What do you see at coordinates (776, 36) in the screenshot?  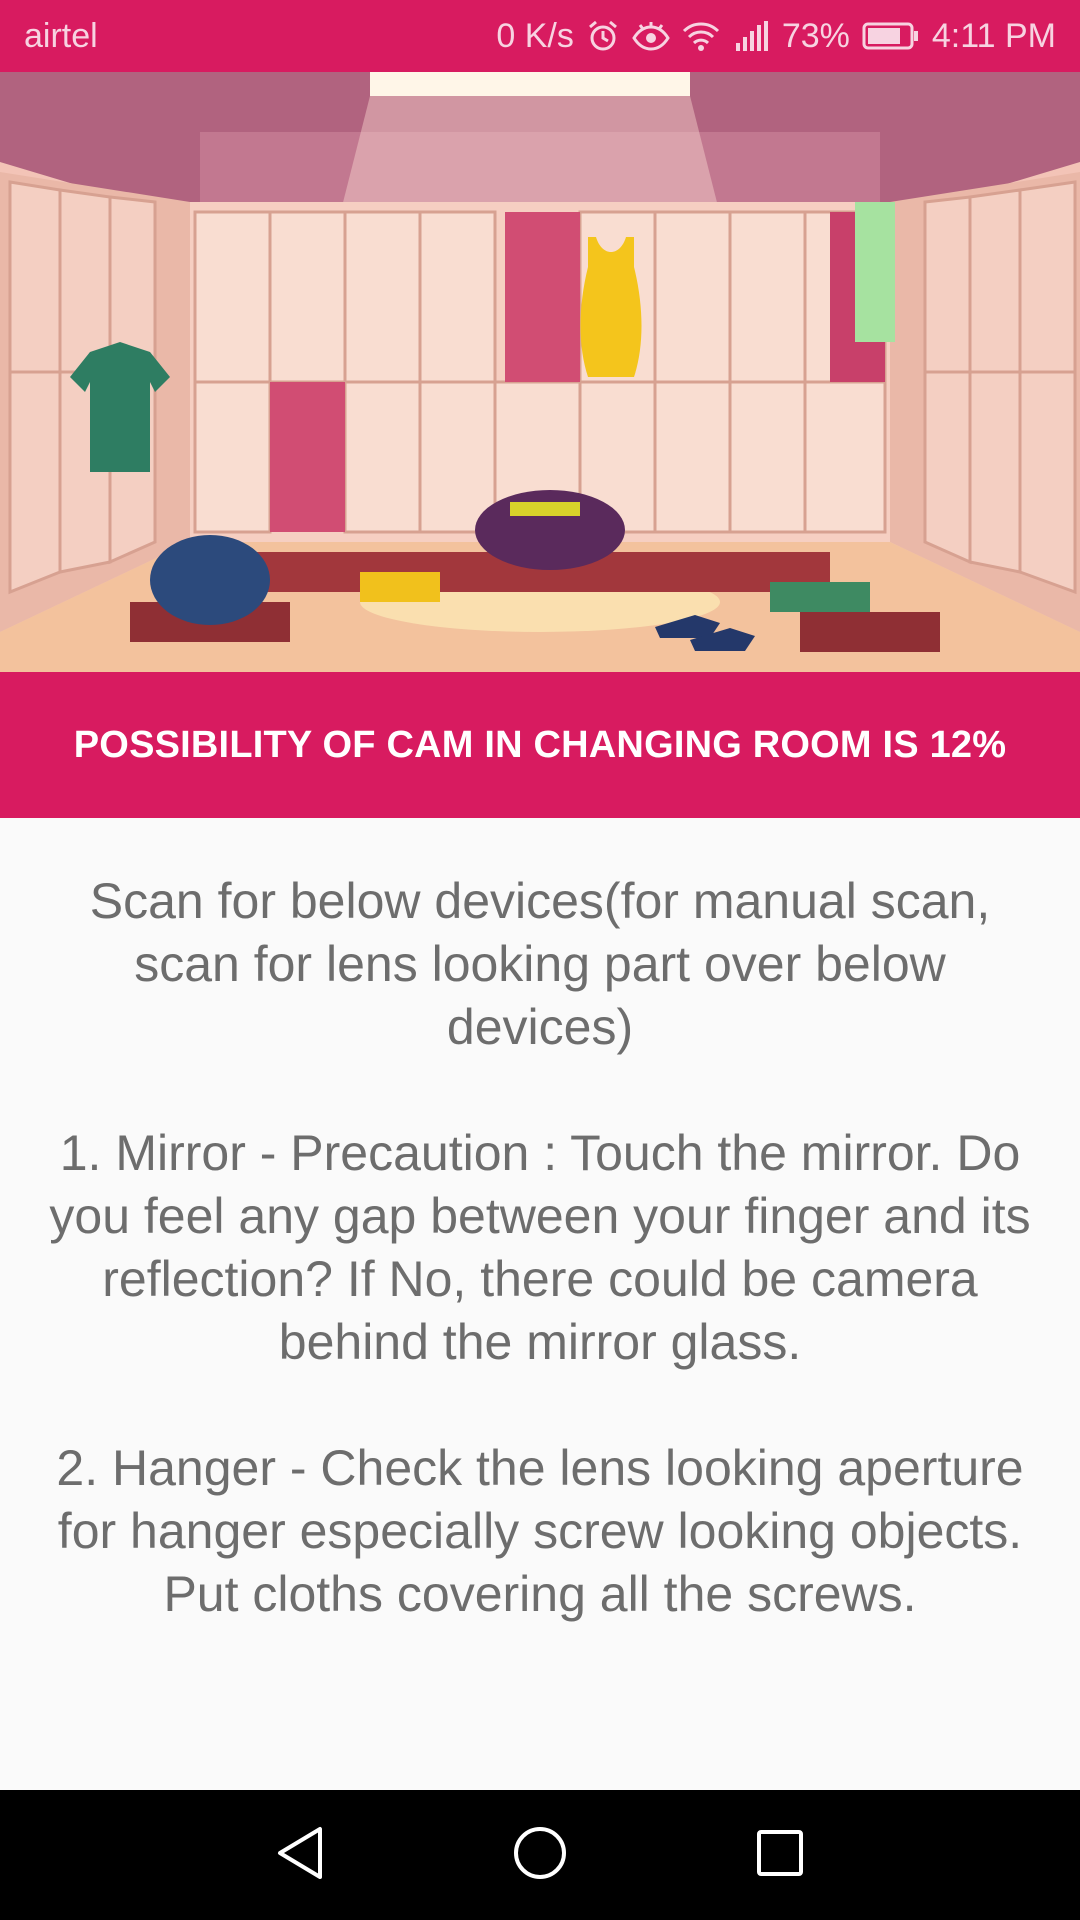 I see `status-icons: 0 K/s 73% 4:11 PM` at bounding box center [776, 36].